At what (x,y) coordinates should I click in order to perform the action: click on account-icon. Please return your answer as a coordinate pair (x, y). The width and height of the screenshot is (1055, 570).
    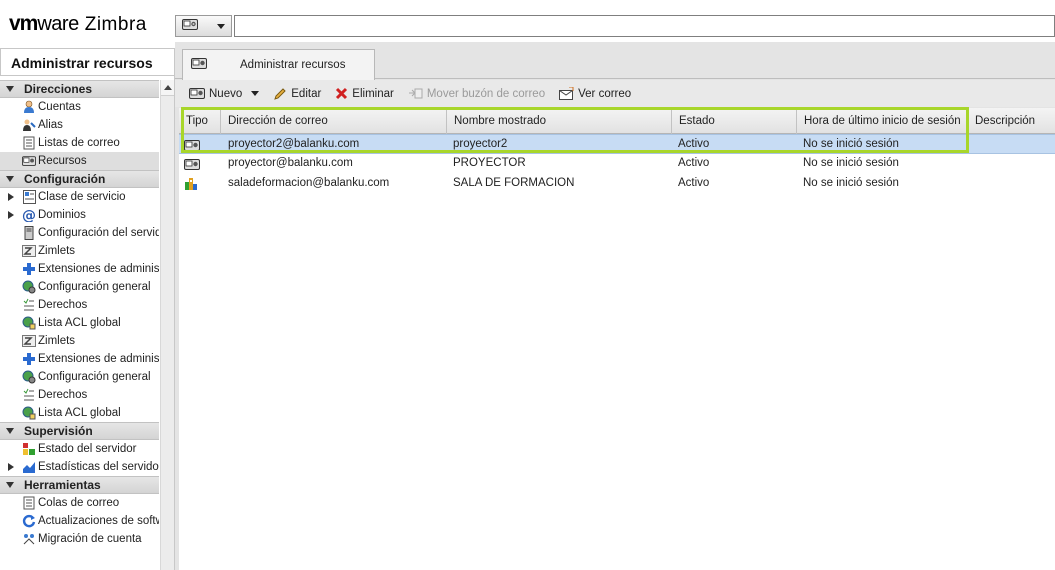
    Looking at the image, I should click on (29, 107).